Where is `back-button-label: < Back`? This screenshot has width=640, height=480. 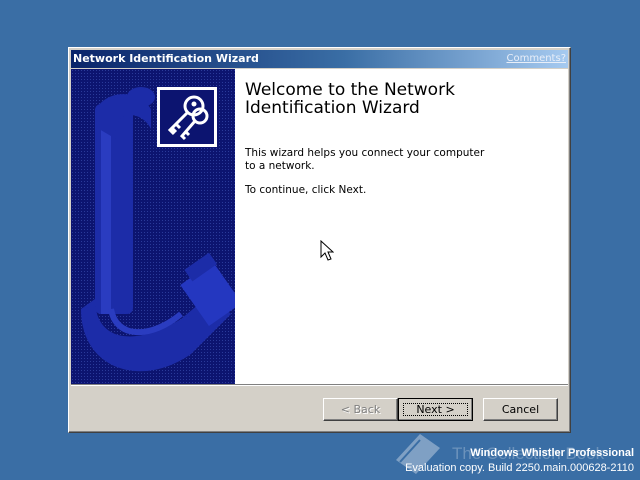
back-button-label: < Back is located at coordinates (360, 409).